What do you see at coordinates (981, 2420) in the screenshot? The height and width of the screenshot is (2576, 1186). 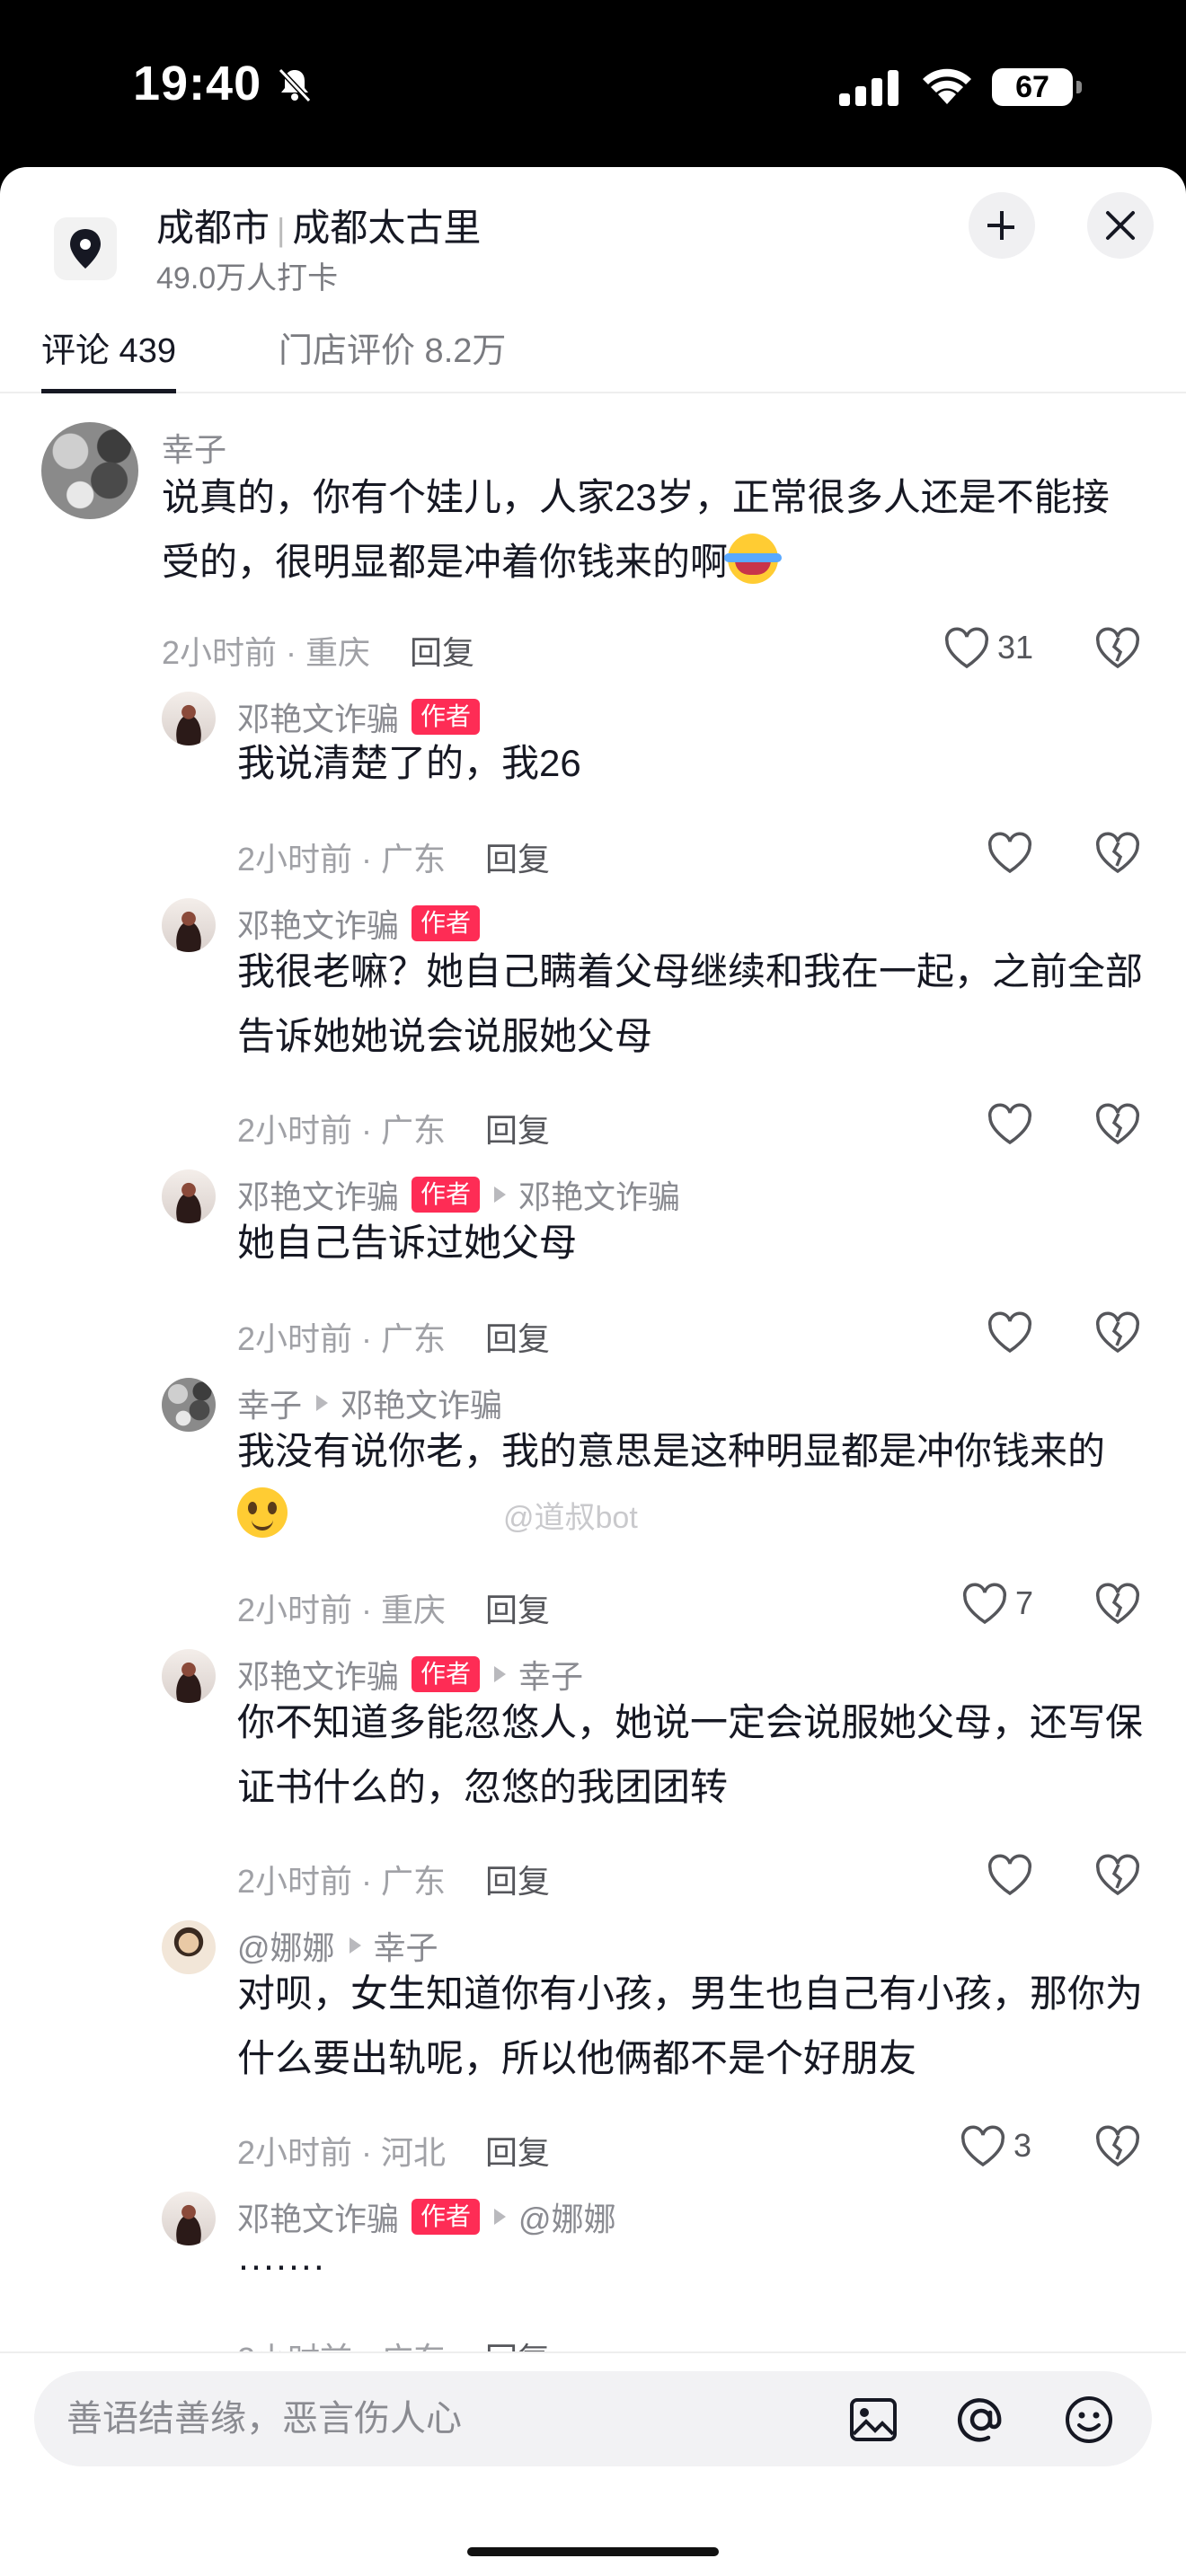 I see `at-mention-icon` at bounding box center [981, 2420].